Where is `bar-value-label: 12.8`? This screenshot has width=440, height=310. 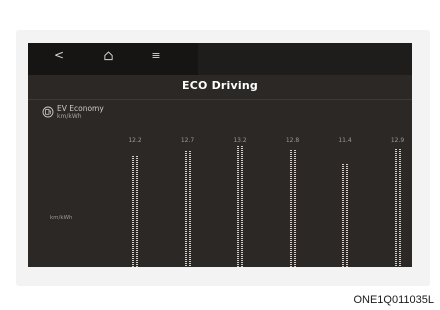
bar-value-label: 12.8 is located at coordinates (292, 140).